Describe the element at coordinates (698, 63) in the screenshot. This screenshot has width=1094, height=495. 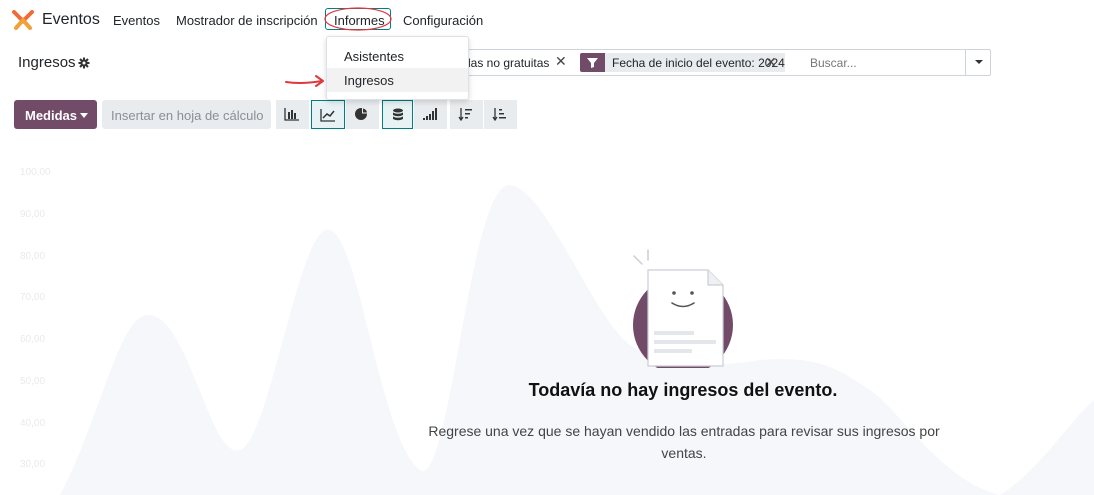
I see `facet-label: Fecha de inicio del evento: 2024` at that location.